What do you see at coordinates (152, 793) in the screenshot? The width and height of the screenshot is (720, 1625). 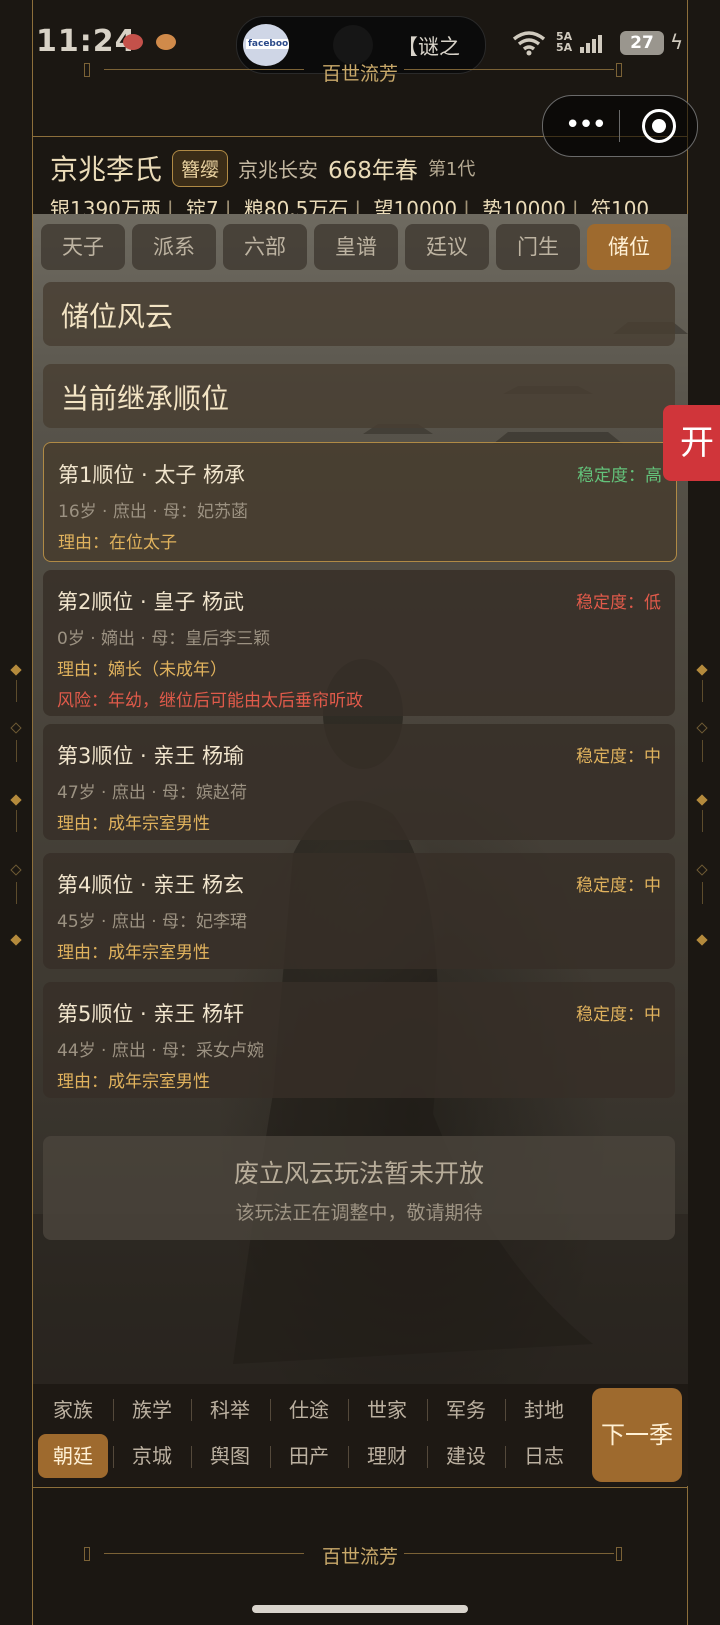 I see `heir-meta: 47岁 · 庶出 · 母：嫔赵荷` at bounding box center [152, 793].